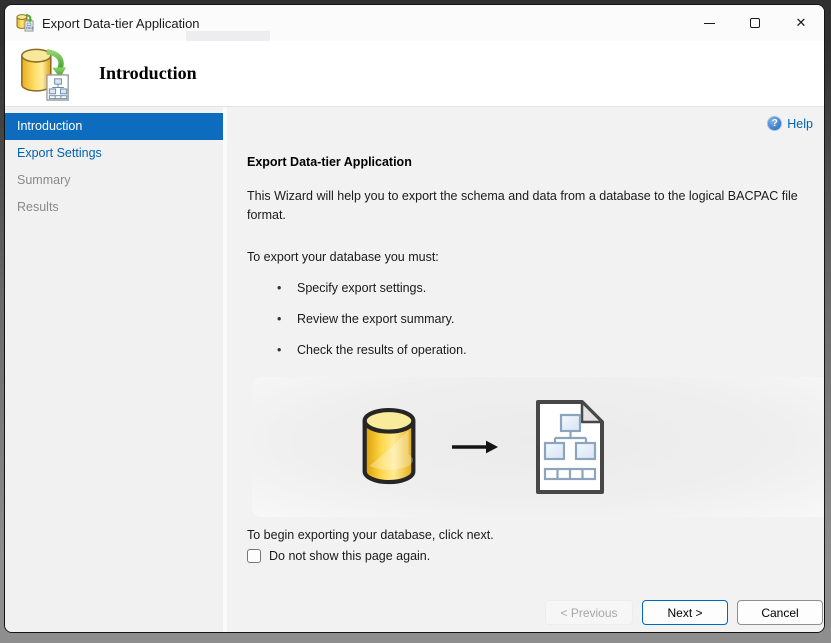 Image resolution: width=831 pixels, height=643 pixels. I want to click on sidebar-item-export-settings: Export Settings, so click(114, 153).